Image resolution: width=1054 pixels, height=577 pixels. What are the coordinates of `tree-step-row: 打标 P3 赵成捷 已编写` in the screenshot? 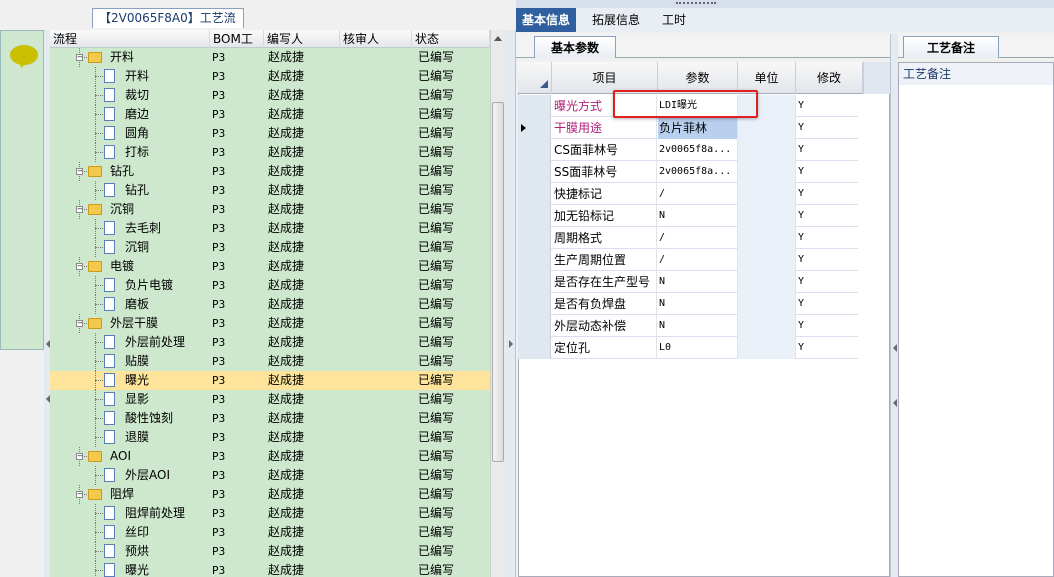 It's located at (270, 152).